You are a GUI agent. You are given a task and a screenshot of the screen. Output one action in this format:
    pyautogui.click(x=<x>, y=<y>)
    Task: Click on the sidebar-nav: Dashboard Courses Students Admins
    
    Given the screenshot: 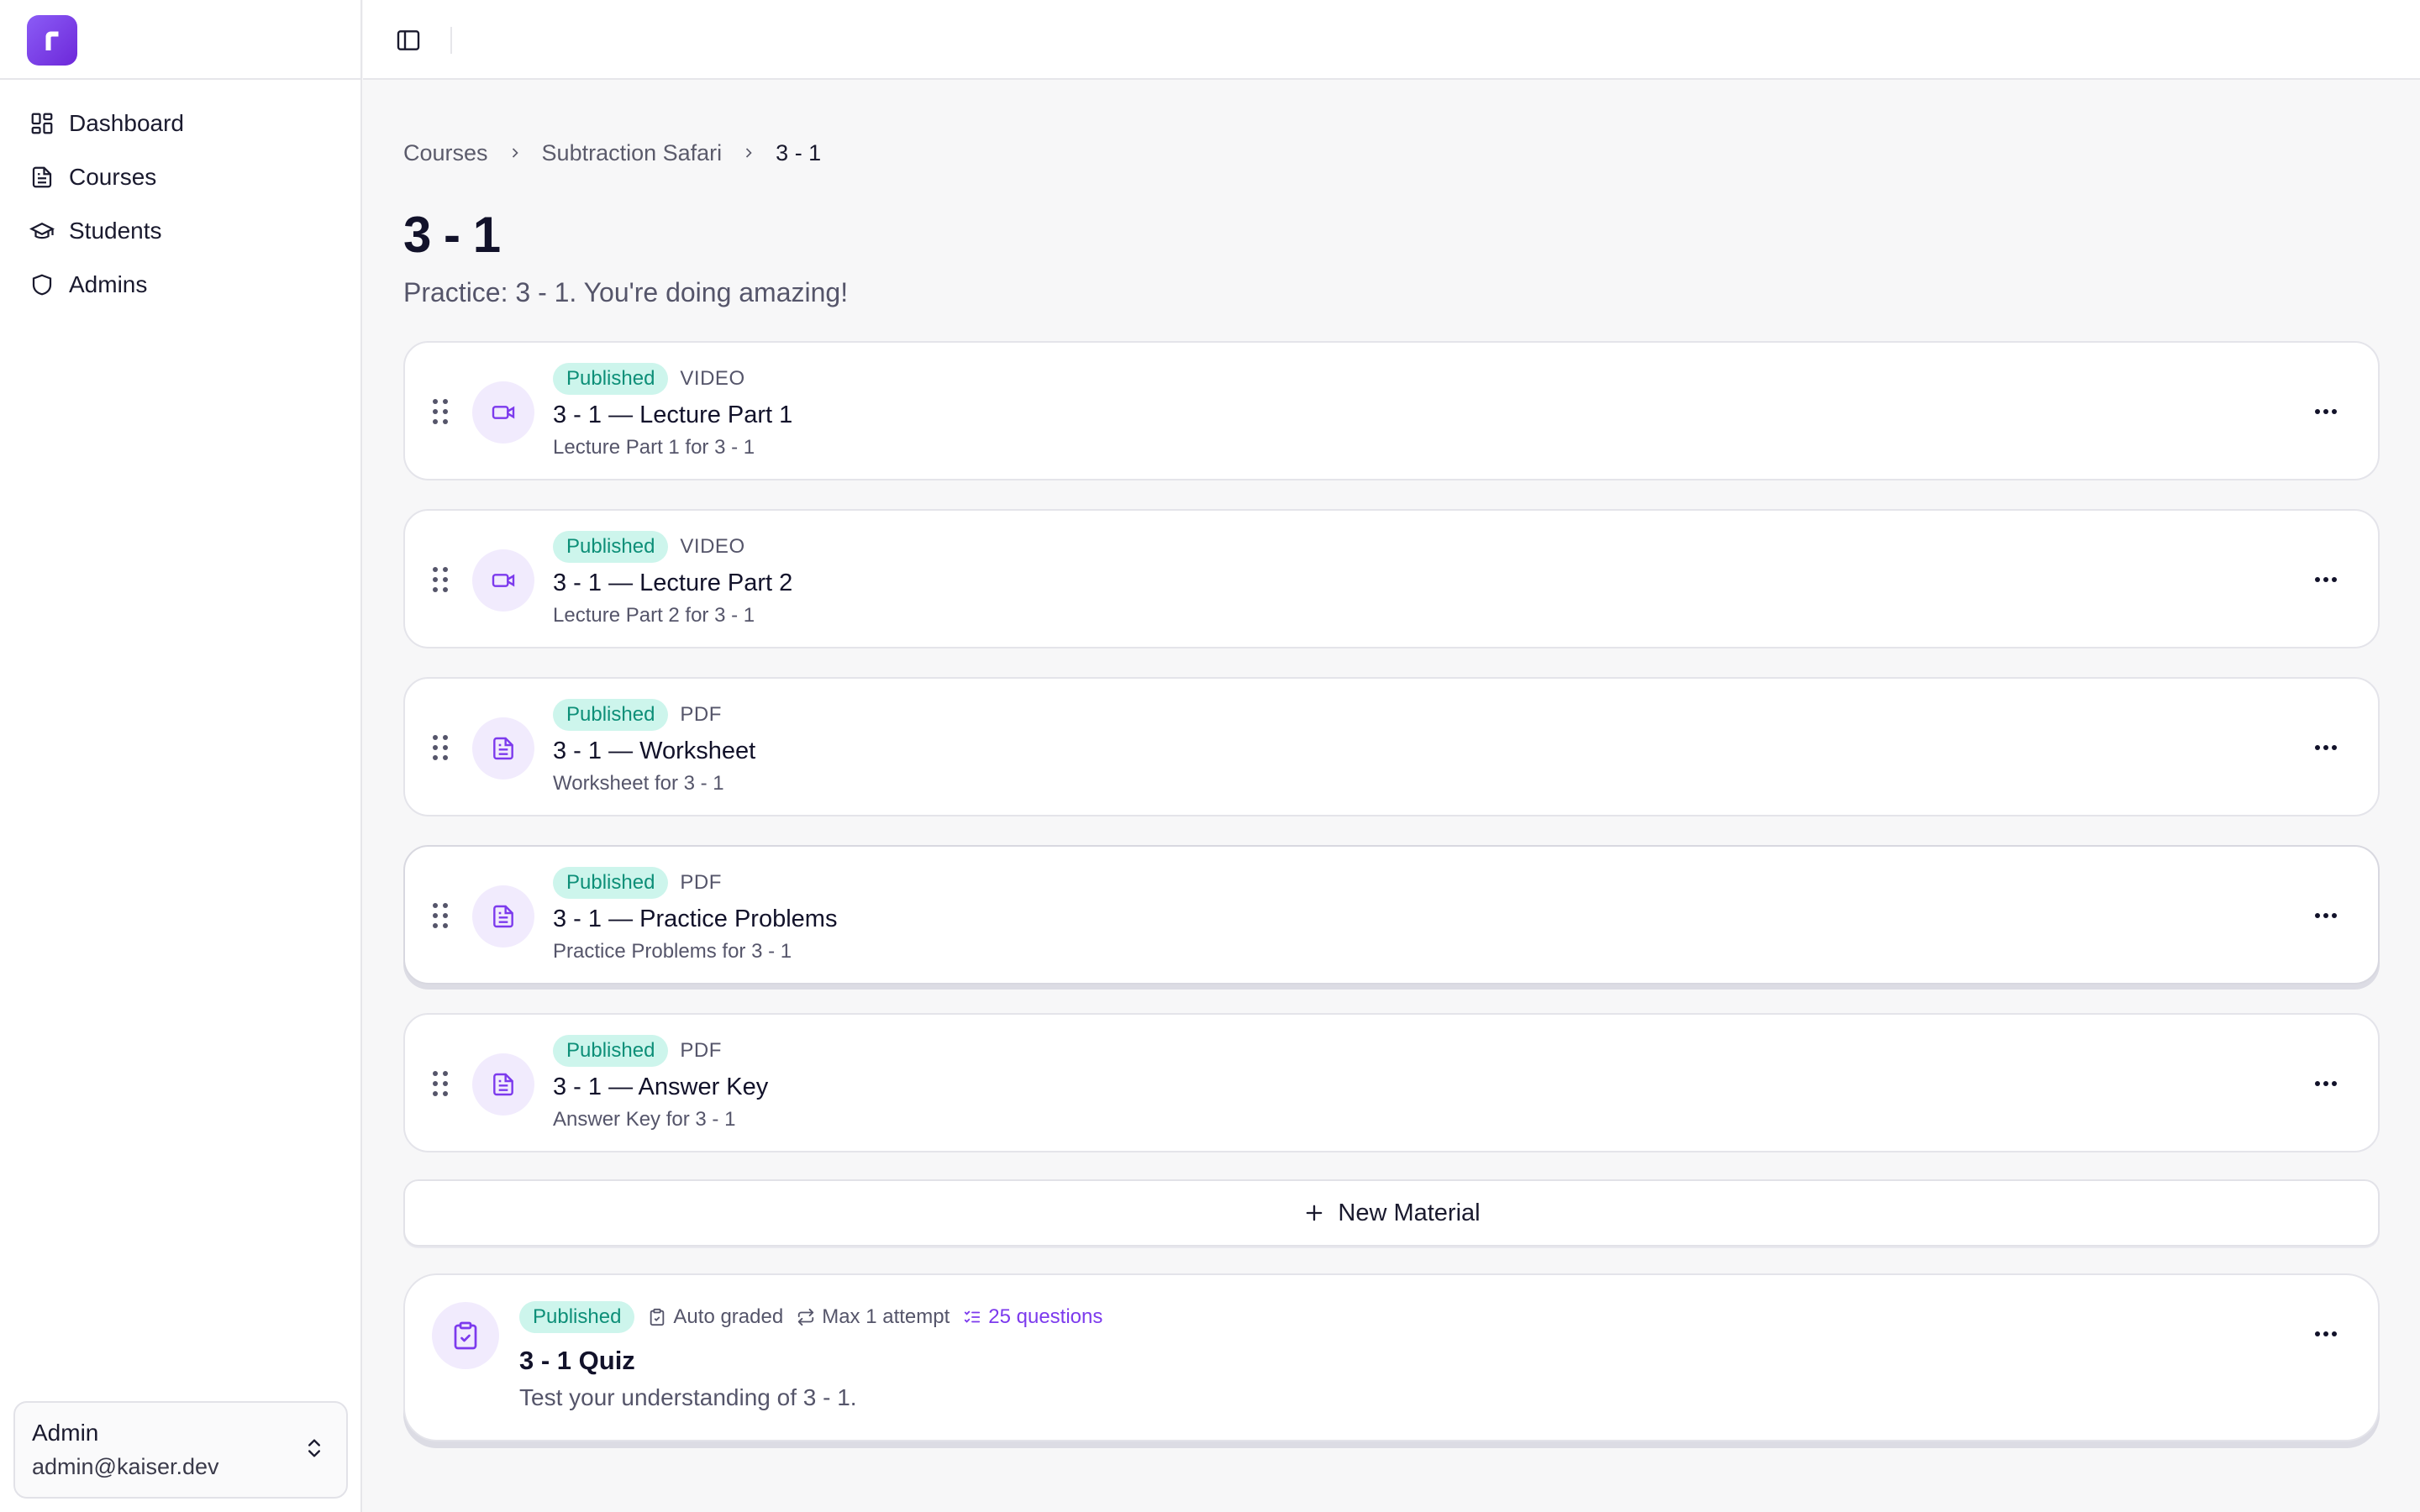 What is the action you would take?
    pyautogui.click(x=180, y=196)
    